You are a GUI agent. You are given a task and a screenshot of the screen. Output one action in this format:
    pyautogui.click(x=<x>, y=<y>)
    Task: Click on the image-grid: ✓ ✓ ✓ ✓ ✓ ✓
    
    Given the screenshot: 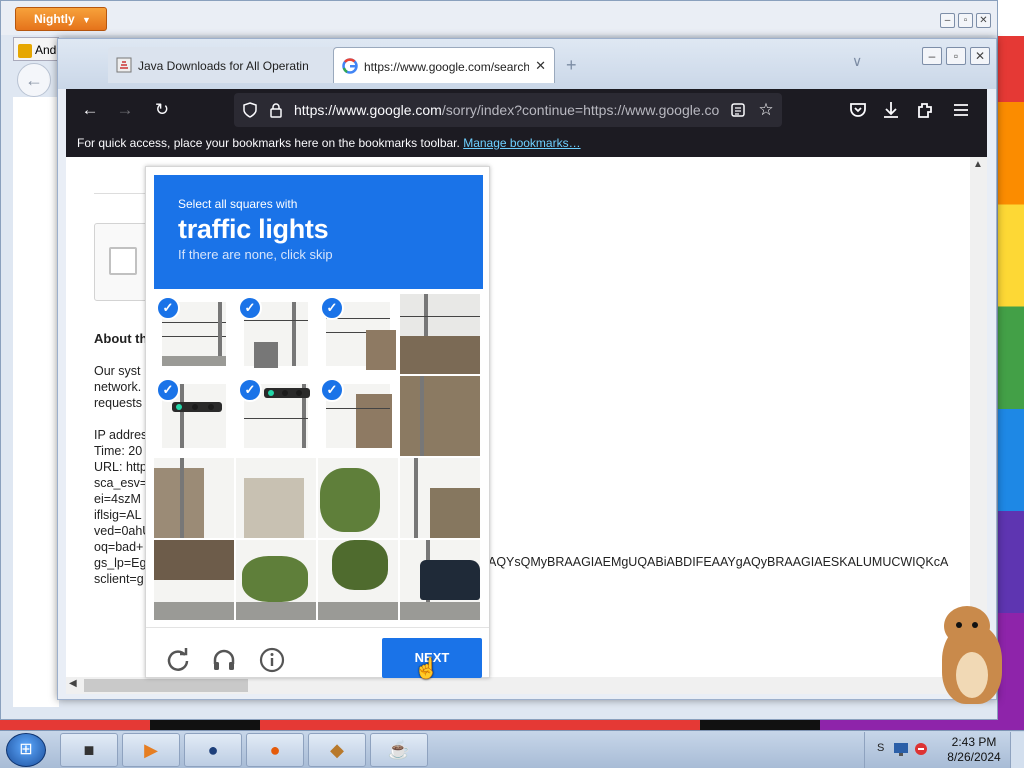 What is the action you would take?
    pyautogui.click(x=317, y=457)
    